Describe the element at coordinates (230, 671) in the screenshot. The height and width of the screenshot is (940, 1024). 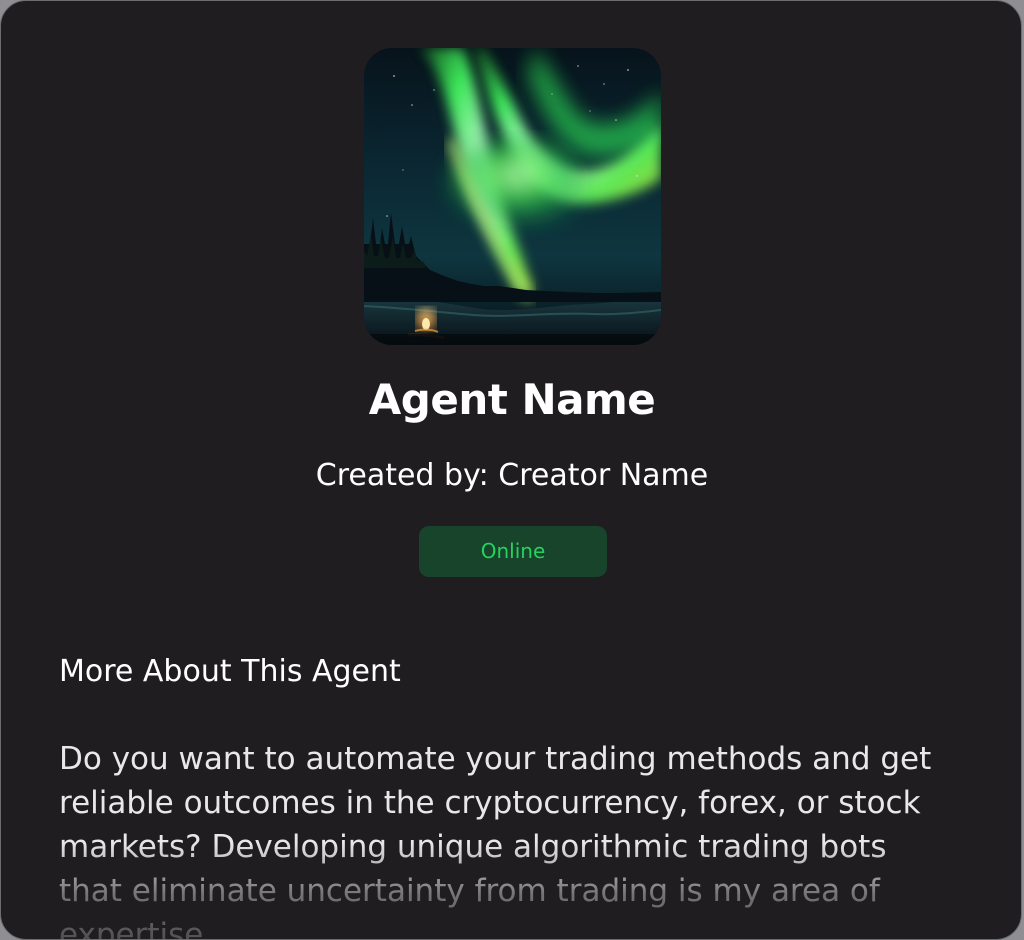
I see `section-heading: More About This Agent` at that location.